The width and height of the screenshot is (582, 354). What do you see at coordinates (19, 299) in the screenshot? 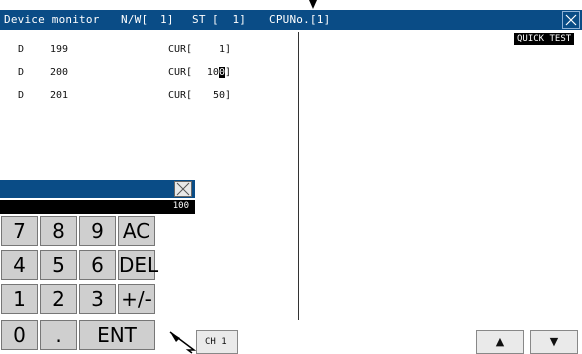
I see `key-1: 1` at bounding box center [19, 299].